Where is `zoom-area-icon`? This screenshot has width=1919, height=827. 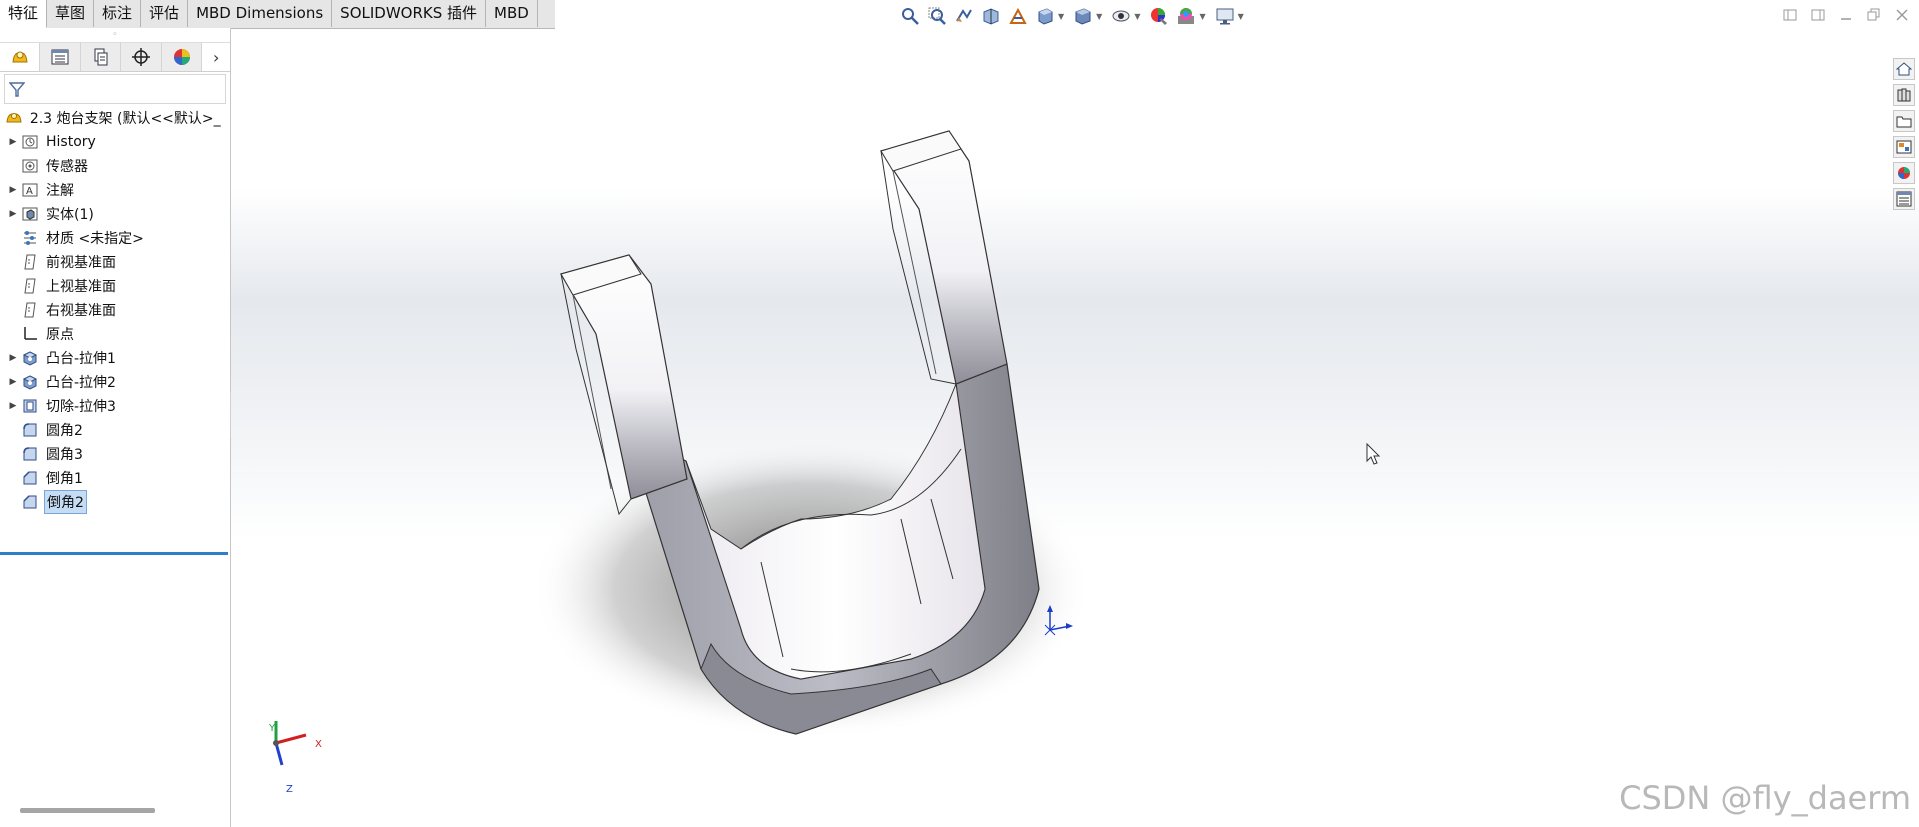 zoom-area-icon is located at coordinates (937, 16).